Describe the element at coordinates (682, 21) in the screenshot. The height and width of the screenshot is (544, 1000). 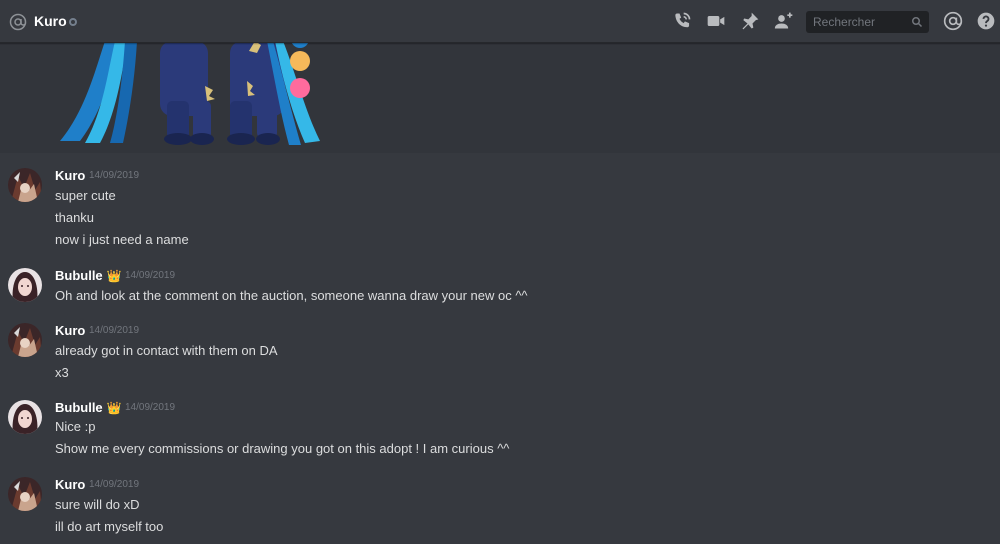
I see `call-icon` at that location.